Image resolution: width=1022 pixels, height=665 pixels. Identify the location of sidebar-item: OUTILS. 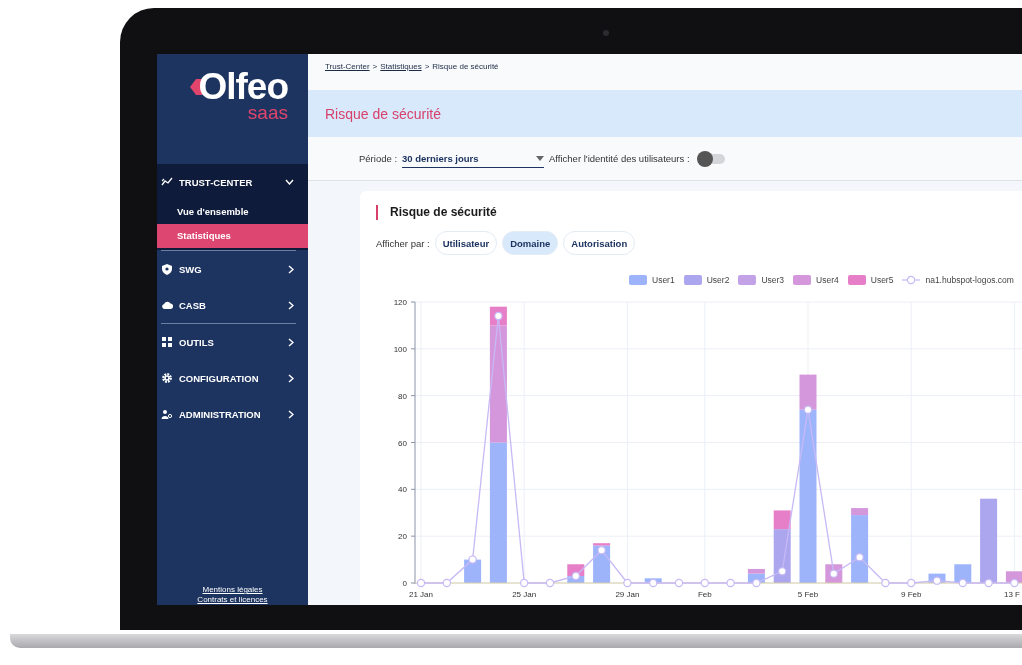
(232, 342).